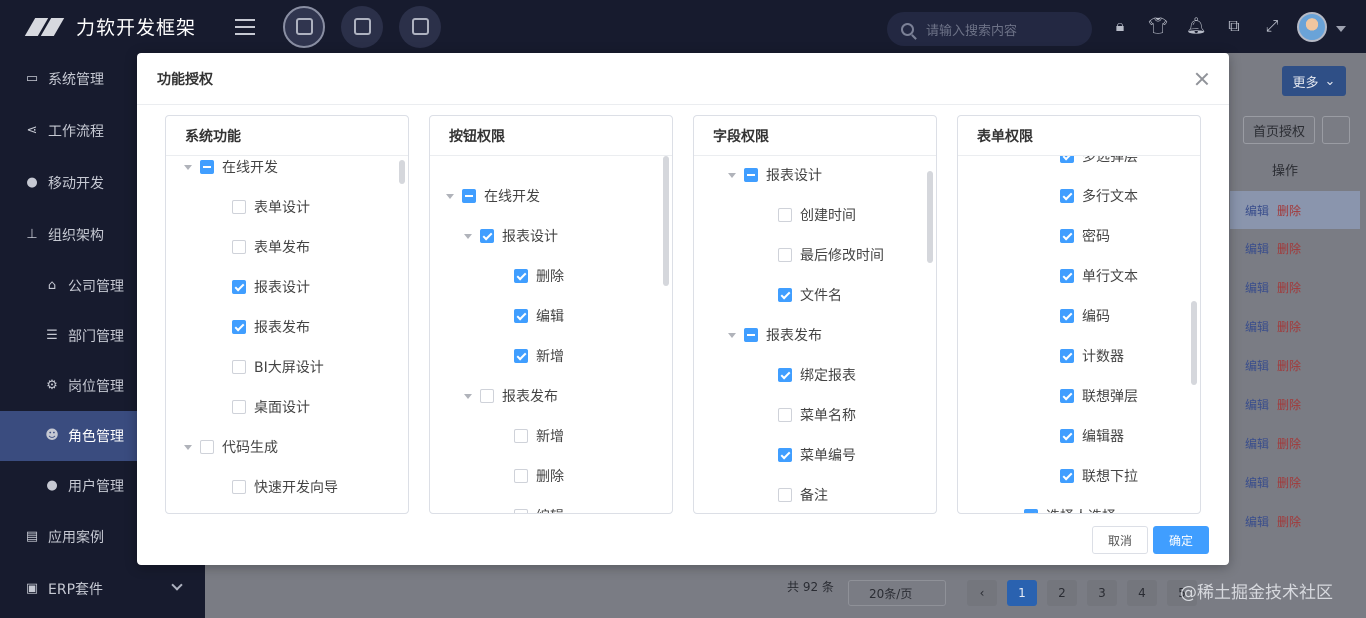  Describe the element at coordinates (1341, 29) in the screenshot. I see `avatar-caret-icon` at that location.